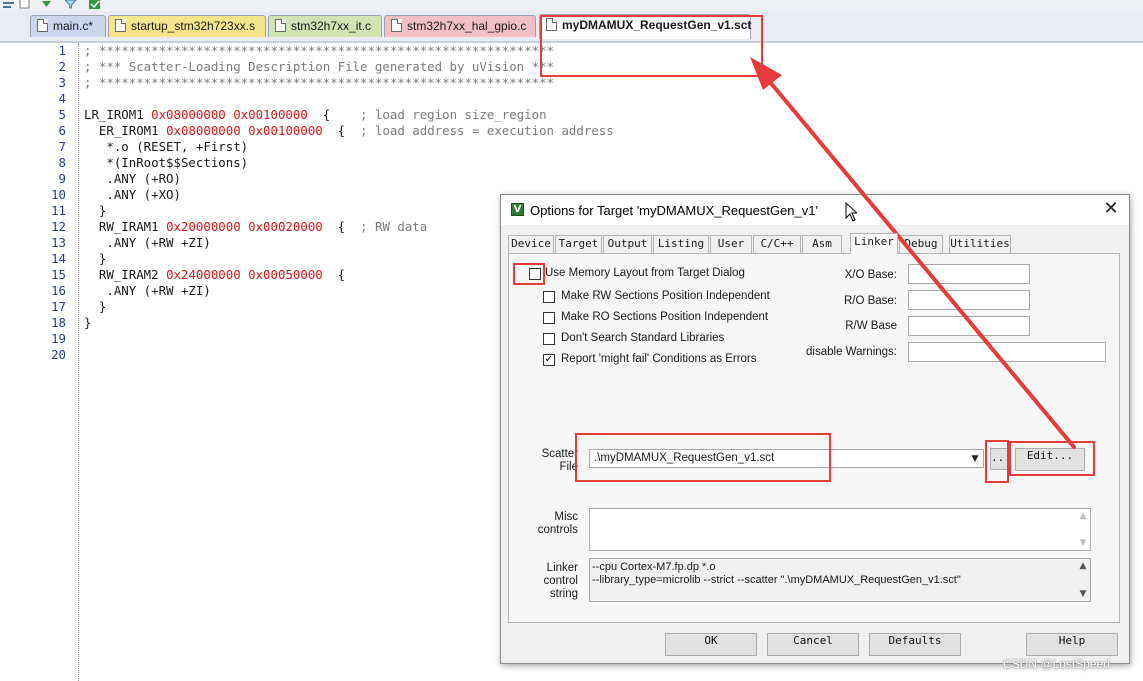  Describe the element at coordinates (350, 147) in the screenshot. I see `code-line: 7 *.o (RESET, +First)` at that location.